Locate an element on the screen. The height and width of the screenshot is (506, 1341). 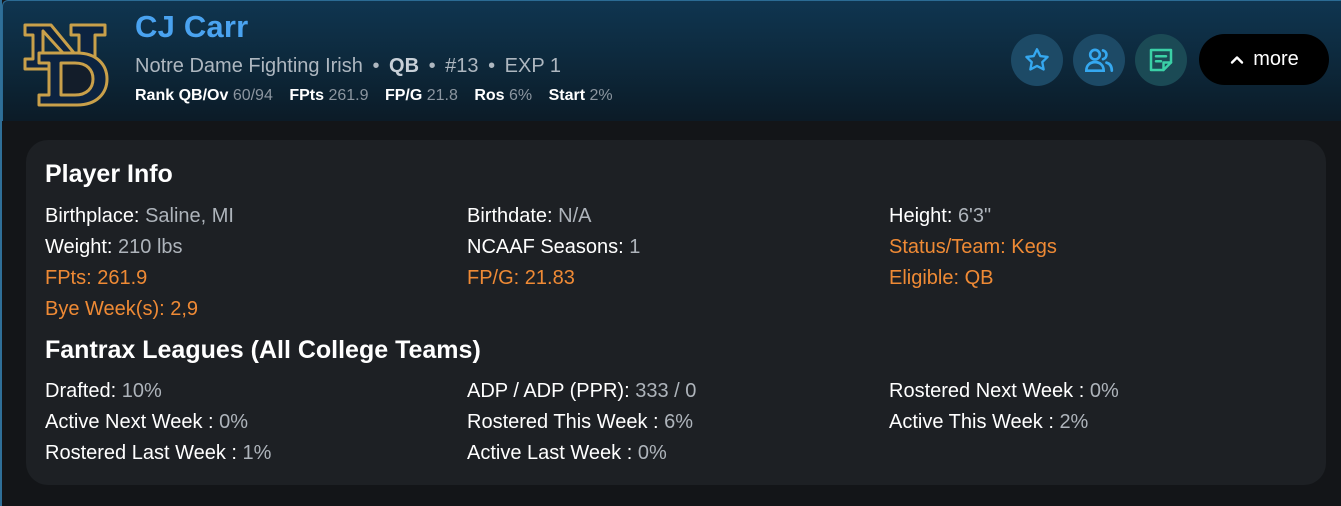
people-icon is located at coordinates (1099, 60).